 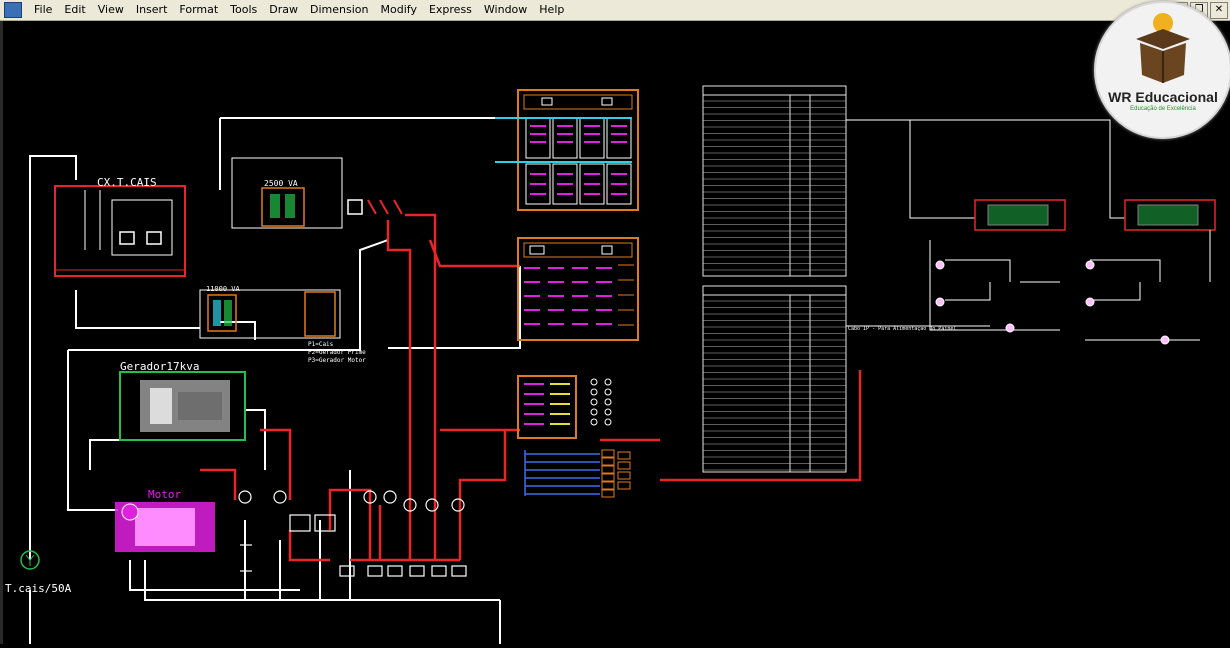 I want to click on breaker-group-upper, so click(x=375, y=207).